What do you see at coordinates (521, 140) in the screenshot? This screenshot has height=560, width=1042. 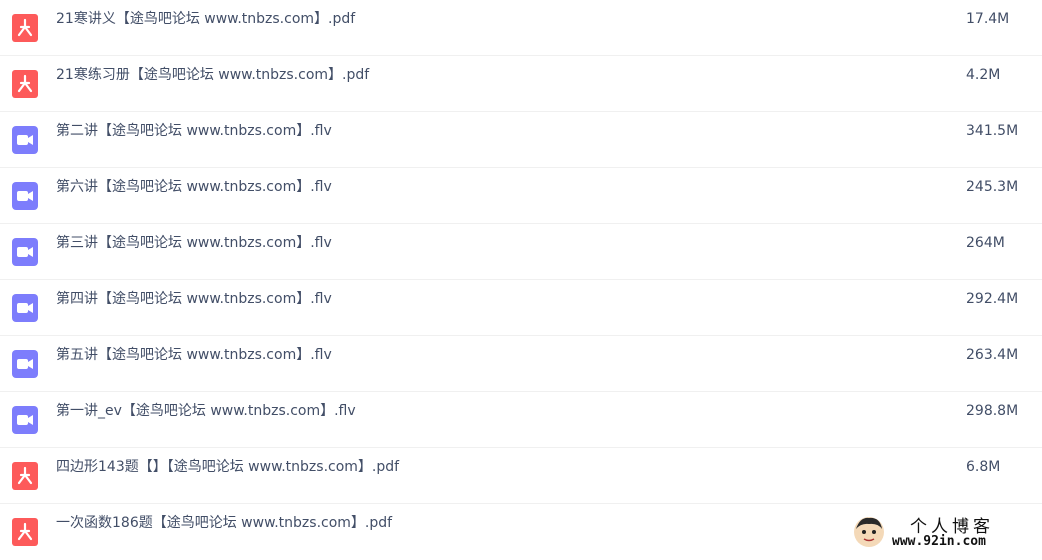 I see `file-row: 第二讲【途鸟吧论坛 www.tnbzs.com】.flv 341.5M` at bounding box center [521, 140].